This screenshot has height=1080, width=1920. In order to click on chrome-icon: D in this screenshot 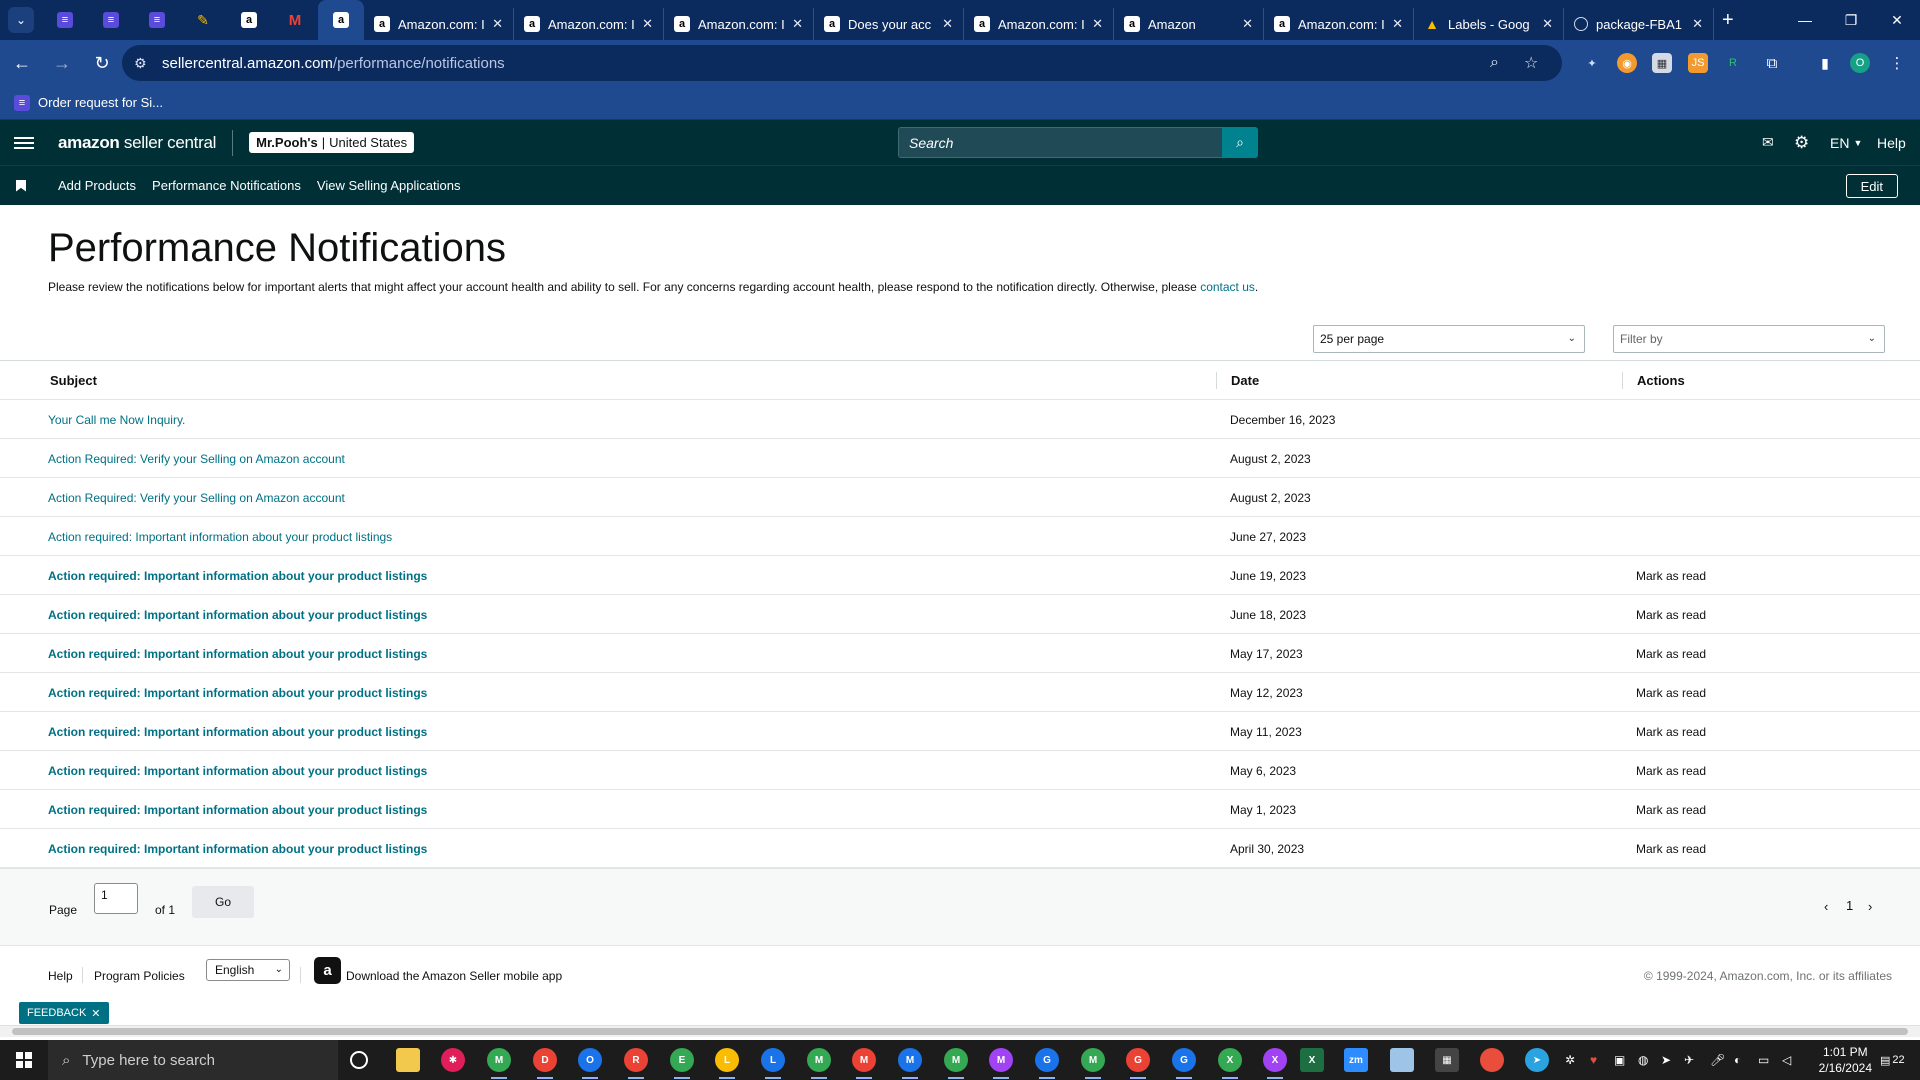, I will do `click(545, 1063)`.